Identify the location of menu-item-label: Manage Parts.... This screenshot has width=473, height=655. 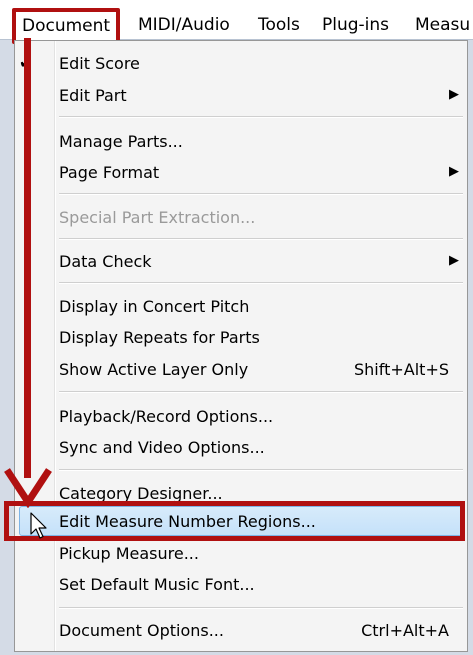
(121, 141).